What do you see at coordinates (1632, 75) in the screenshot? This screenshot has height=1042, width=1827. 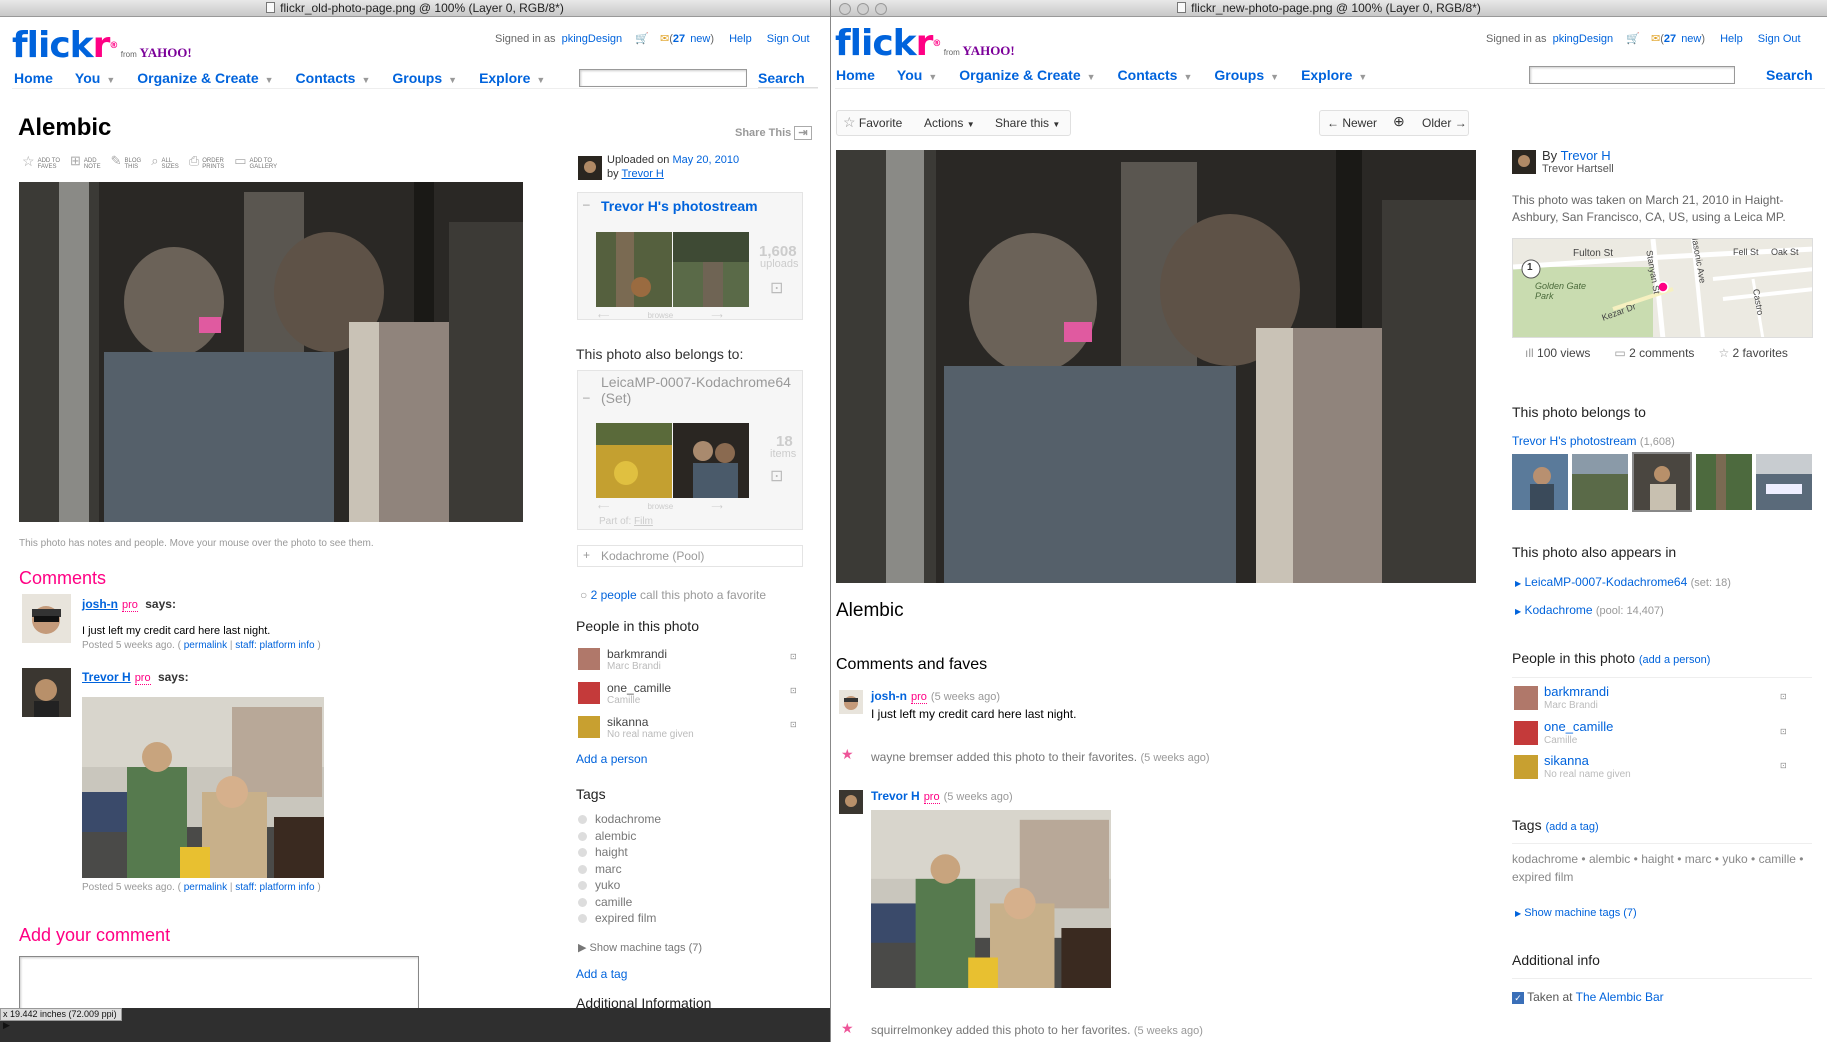 I see `search-input` at bounding box center [1632, 75].